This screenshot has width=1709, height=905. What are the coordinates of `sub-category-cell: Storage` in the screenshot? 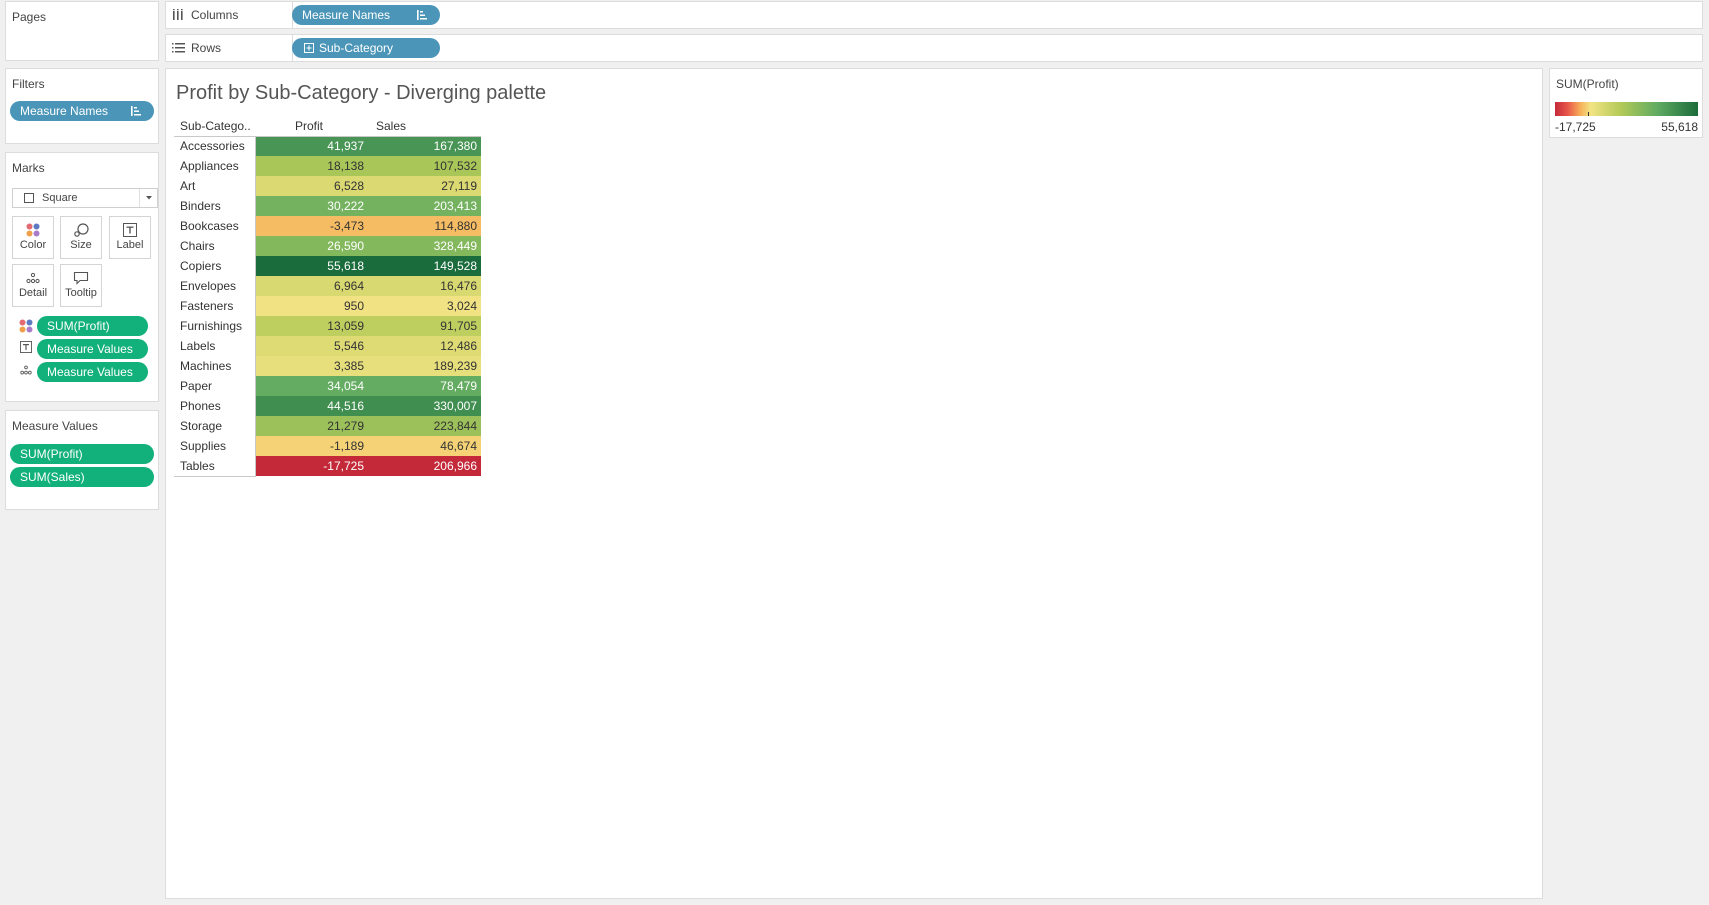 It's located at (215, 426).